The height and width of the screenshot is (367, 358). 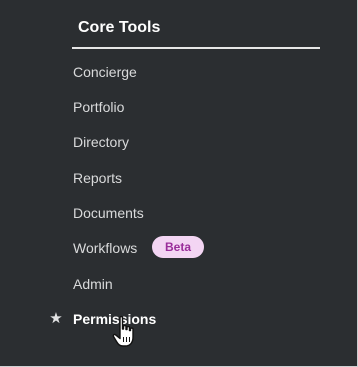 What do you see at coordinates (119, 27) in the screenshot?
I see `core-tools-heading: Core Tools` at bounding box center [119, 27].